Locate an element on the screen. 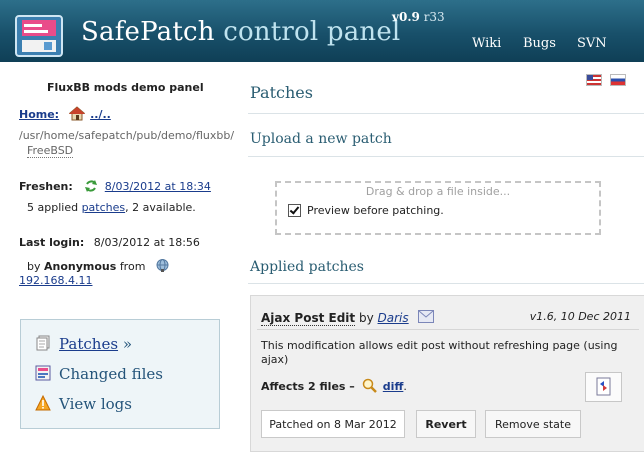 The width and height of the screenshot is (644, 461). by-text: by is located at coordinates (34, 266).